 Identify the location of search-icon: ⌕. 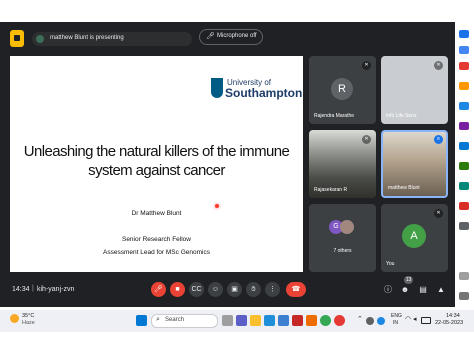
(158, 319).